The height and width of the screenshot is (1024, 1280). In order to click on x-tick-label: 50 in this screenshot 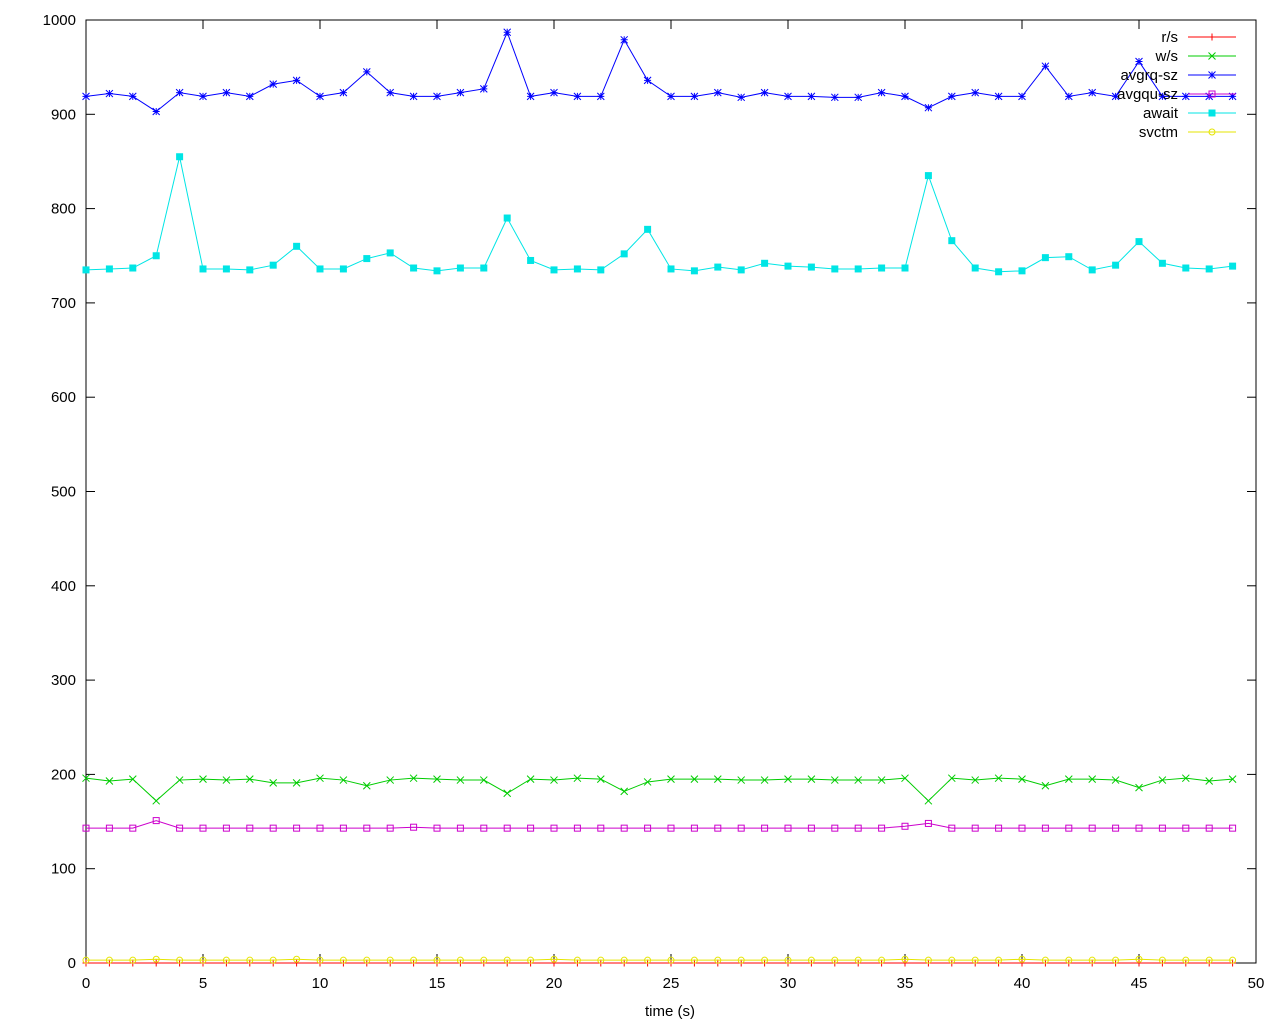, I will do `click(1256, 983)`.